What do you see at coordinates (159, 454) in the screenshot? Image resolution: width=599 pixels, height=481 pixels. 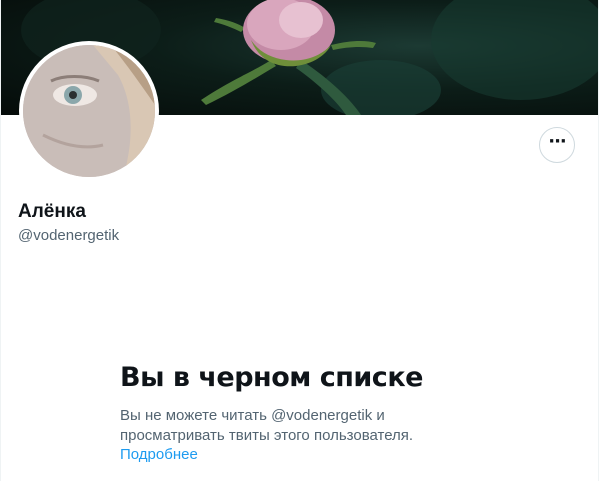 I see `learn-more-link: Подробнее` at bounding box center [159, 454].